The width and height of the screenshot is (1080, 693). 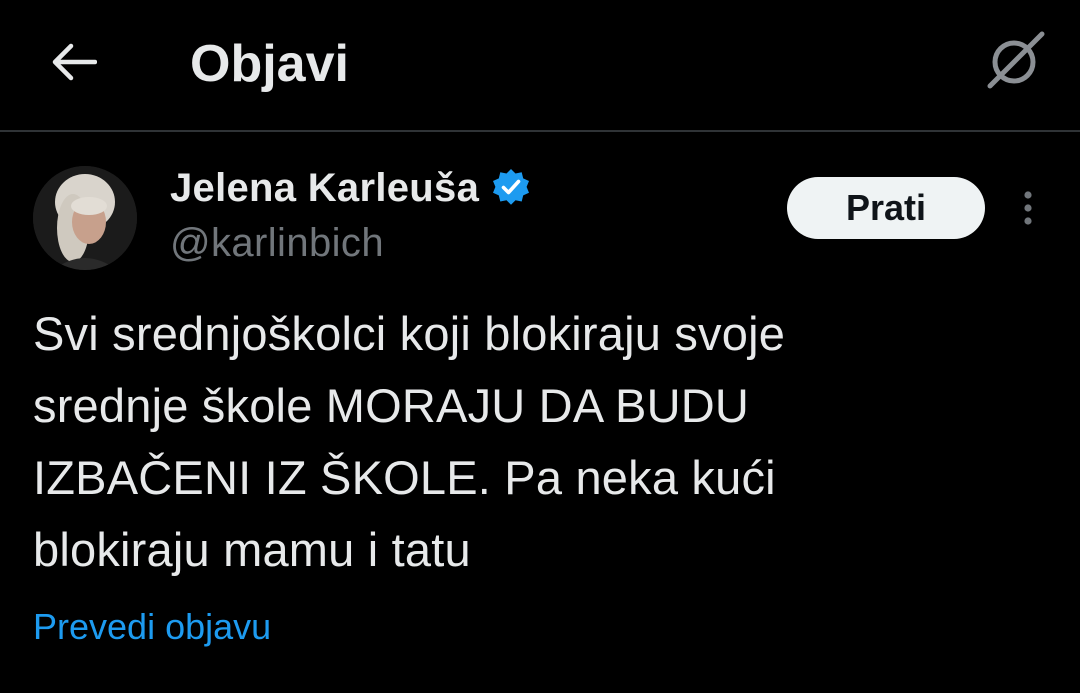 What do you see at coordinates (324, 188) in the screenshot?
I see `author-name: Jelena Karleuša` at bounding box center [324, 188].